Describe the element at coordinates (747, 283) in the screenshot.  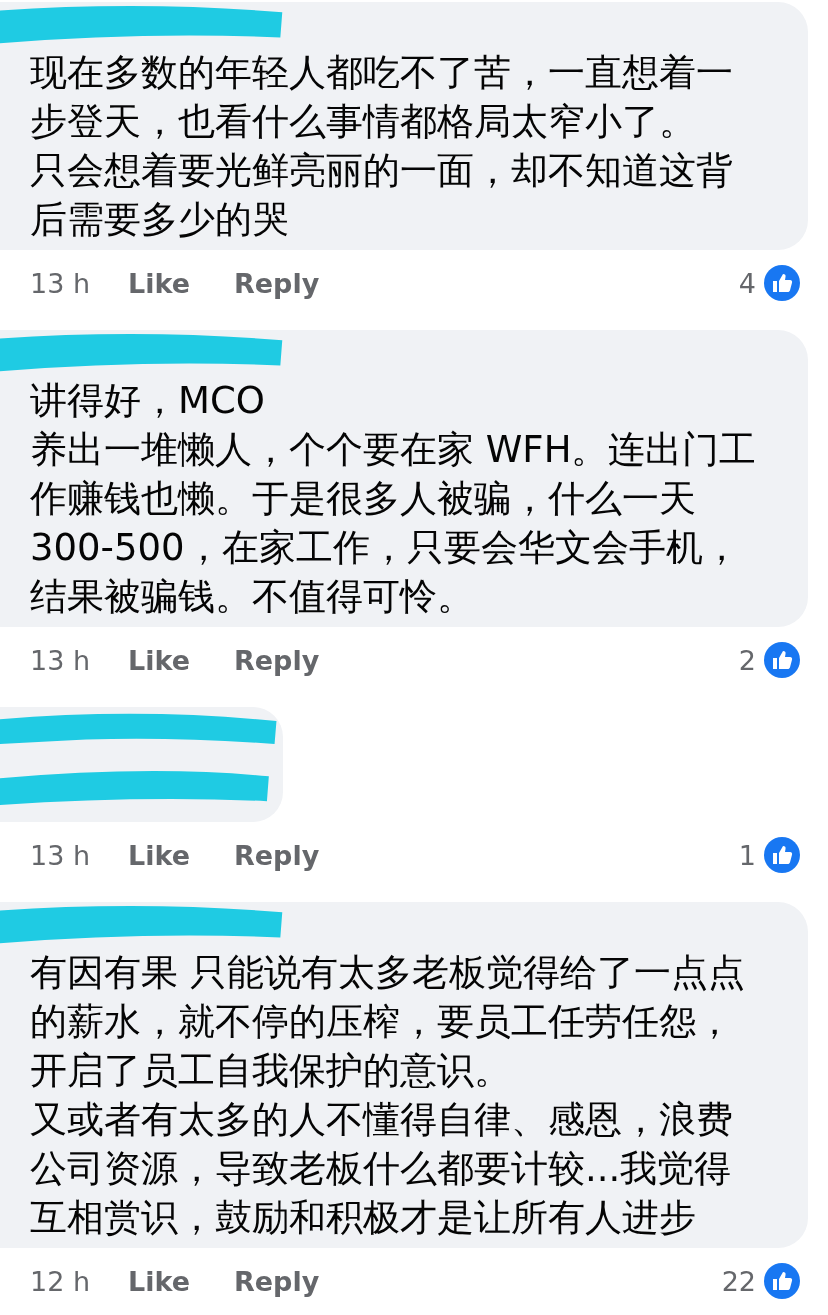
I see `reaction-count: 4` at that location.